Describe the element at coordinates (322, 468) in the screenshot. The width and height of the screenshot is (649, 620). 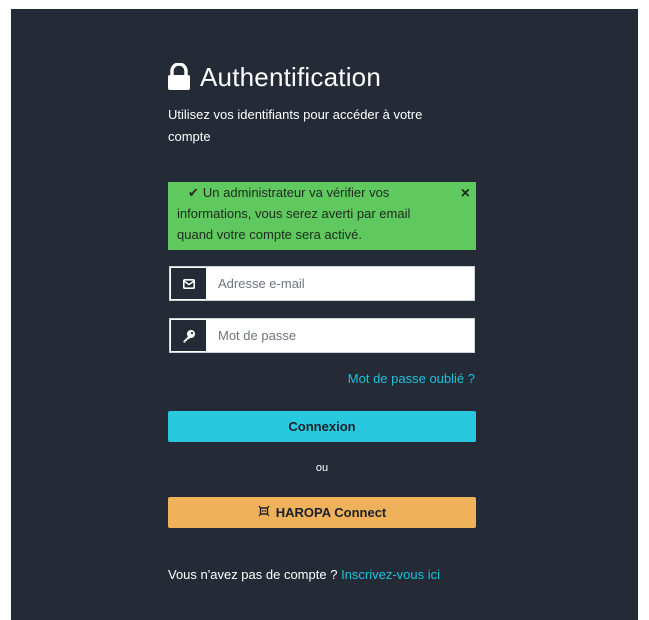
I see `or-separator: ou` at that location.